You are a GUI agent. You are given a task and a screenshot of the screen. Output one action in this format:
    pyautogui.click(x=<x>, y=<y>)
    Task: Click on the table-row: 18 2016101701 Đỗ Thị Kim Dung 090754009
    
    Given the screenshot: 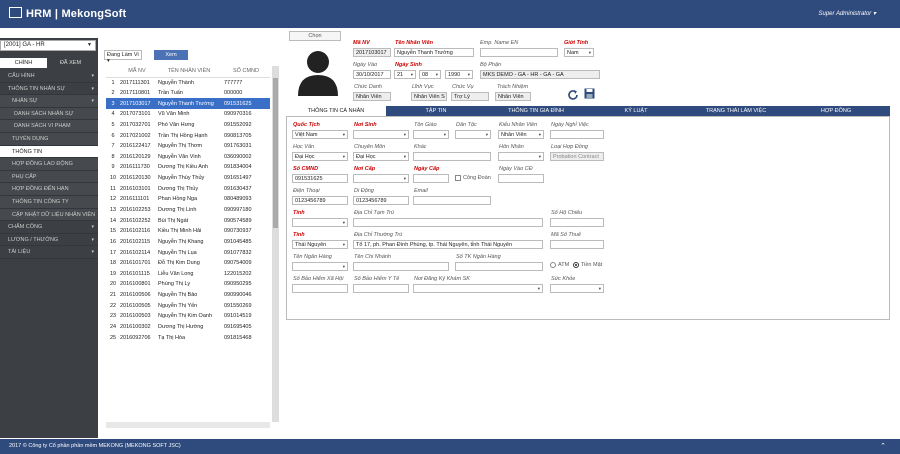 What is the action you would take?
    pyautogui.click(x=188, y=263)
    